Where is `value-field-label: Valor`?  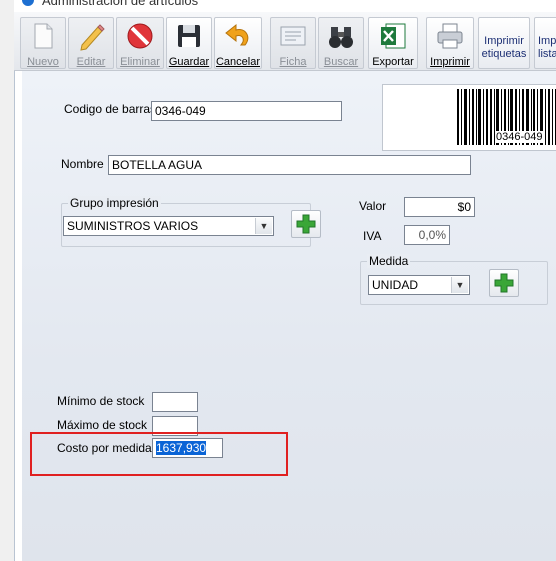 value-field-label: Valor is located at coordinates (373, 206).